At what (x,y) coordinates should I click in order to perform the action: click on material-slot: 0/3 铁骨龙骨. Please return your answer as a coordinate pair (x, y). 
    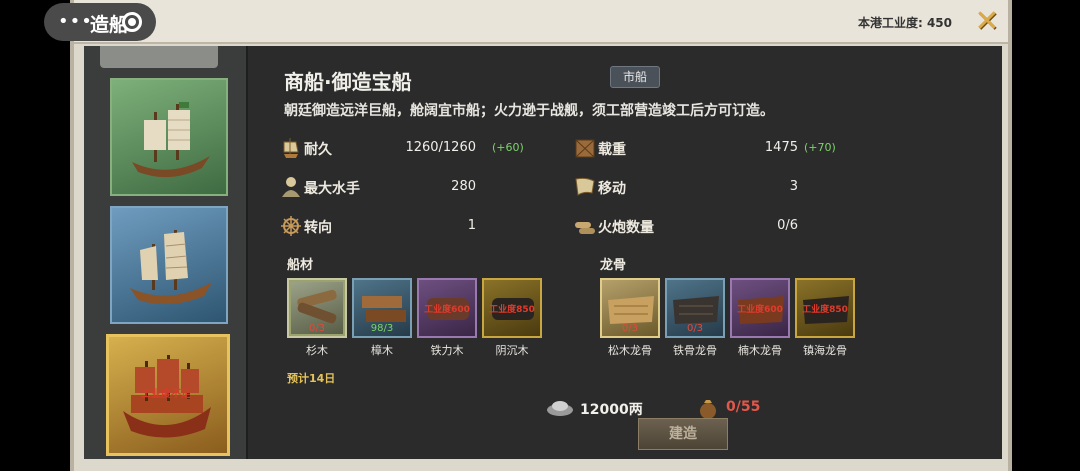
    Looking at the image, I should click on (695, 318).